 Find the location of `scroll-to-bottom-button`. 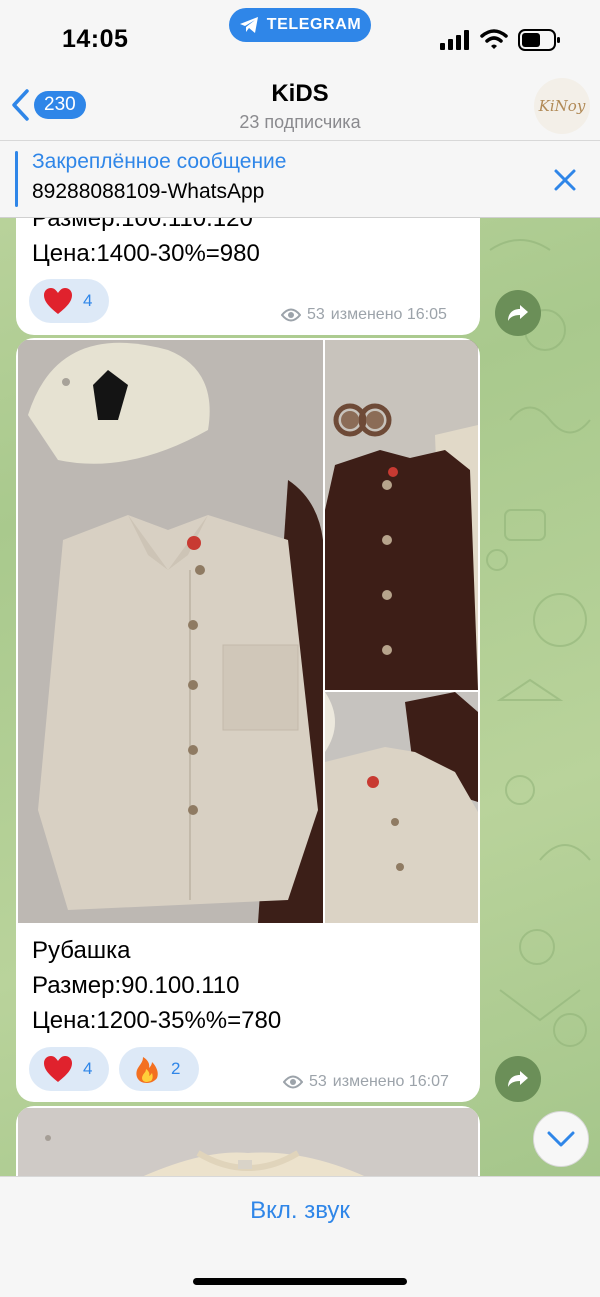

scroll-to-bottom-button is located at coordinates (561, 1139).